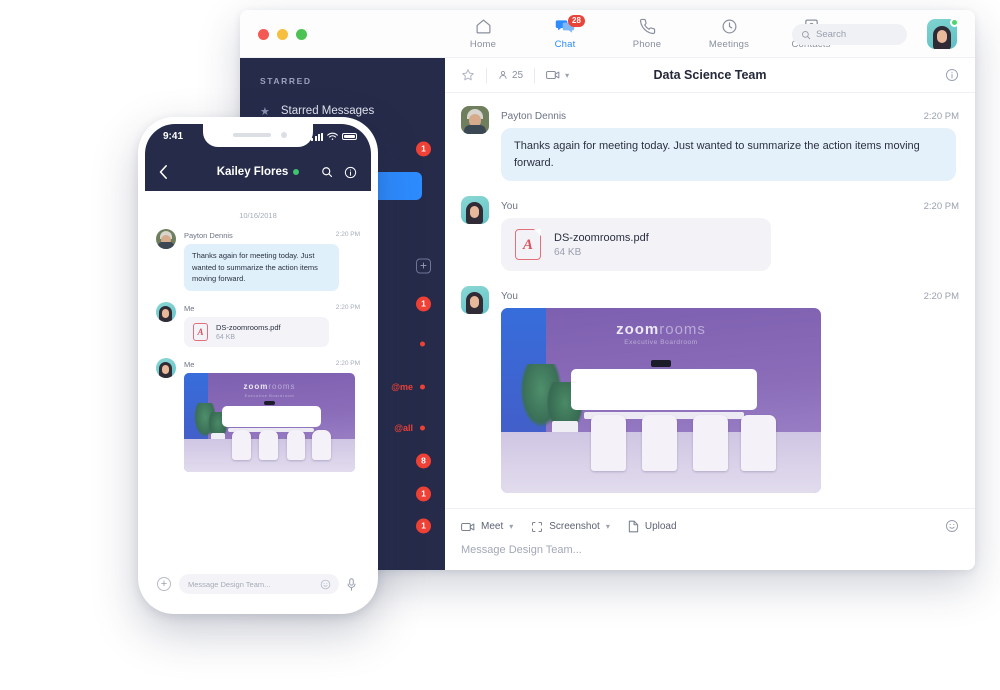 This screenshot has height=690, width=1000. I want to click on window-traffic-lights, so click(282, 34).